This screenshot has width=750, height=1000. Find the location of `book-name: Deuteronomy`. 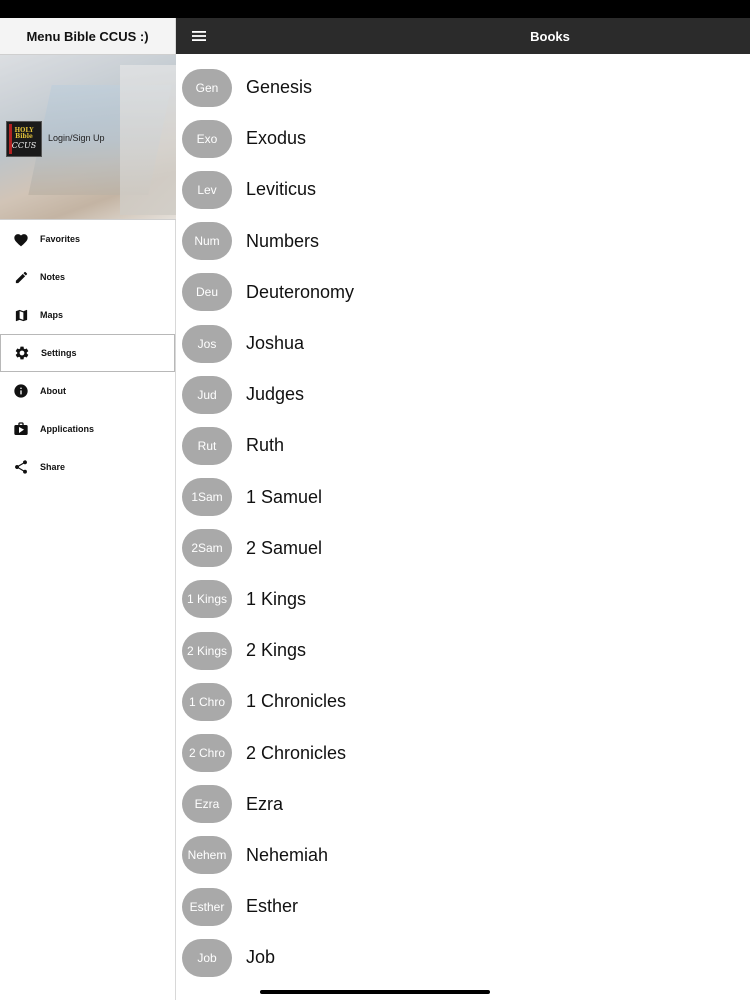

book-name: Deuteronomy is located at coordinates (300, 291).